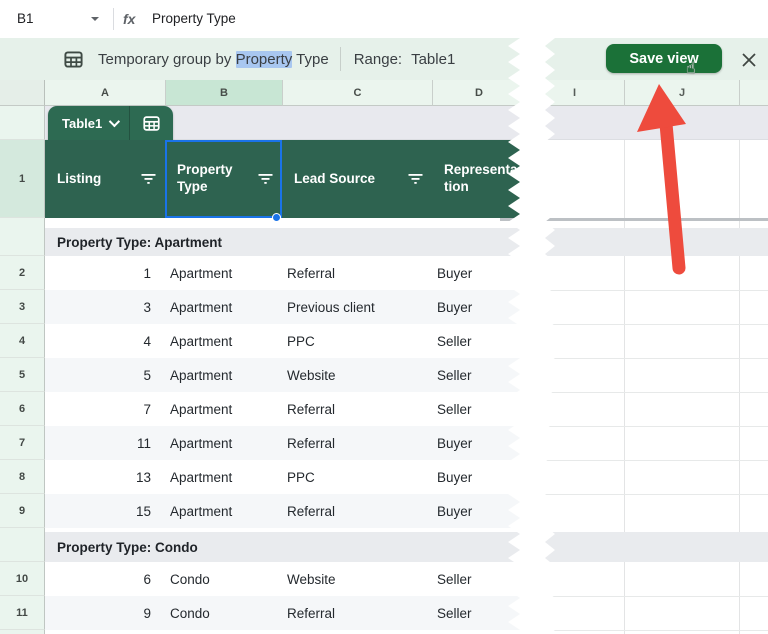 Image resolution: width=768 pixels, height=634 pixels. What do you see at coordinates (22, 579) in the screenshot?
I see `row-number: 10` at bounding box center [22, 579].